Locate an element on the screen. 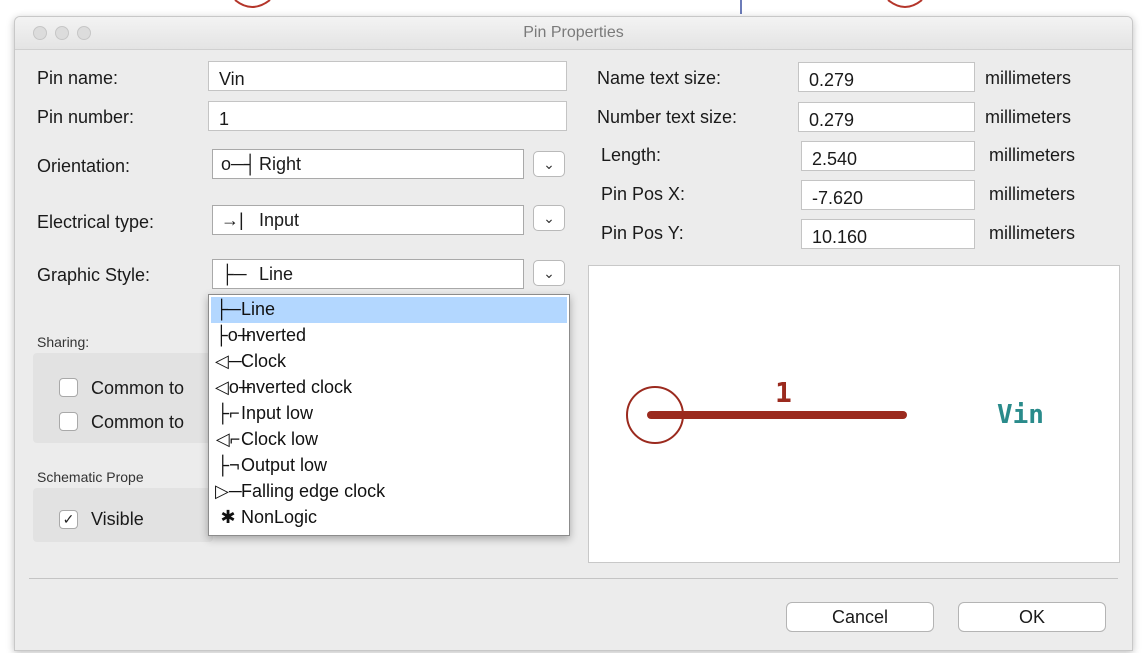 Image resolution: width=1145 pixels, height=653 pixels. input-low-style-icon: ├⌐ is located at coordinates (228, 413).